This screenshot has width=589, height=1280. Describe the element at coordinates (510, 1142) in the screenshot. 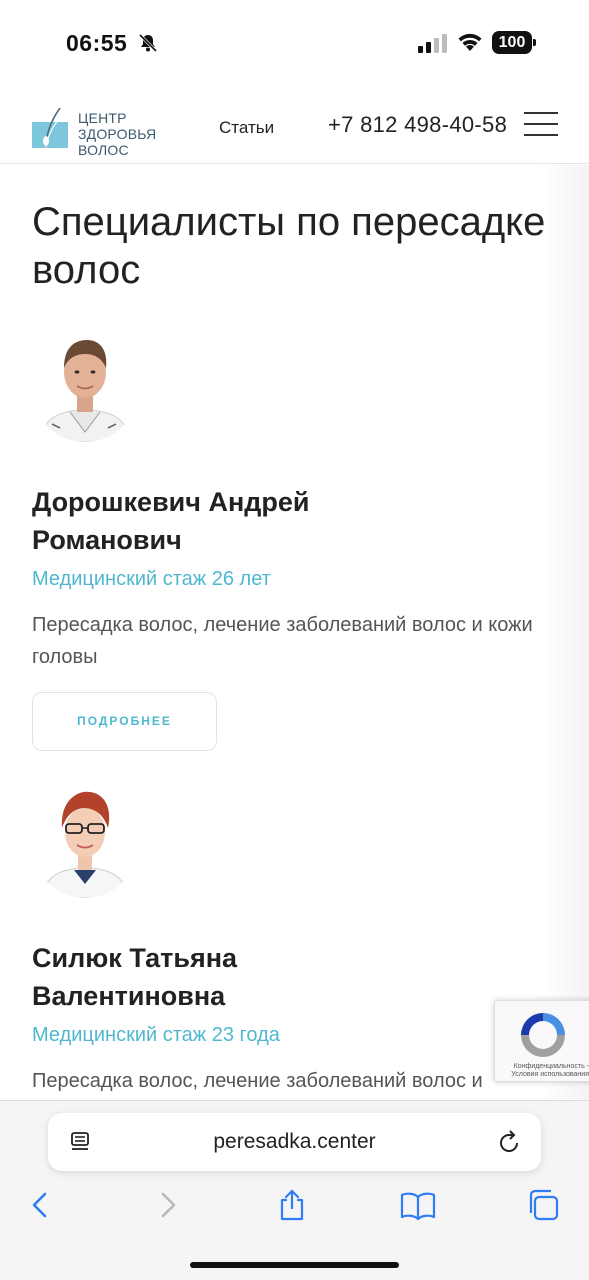

I see `reload-icon` at that location.